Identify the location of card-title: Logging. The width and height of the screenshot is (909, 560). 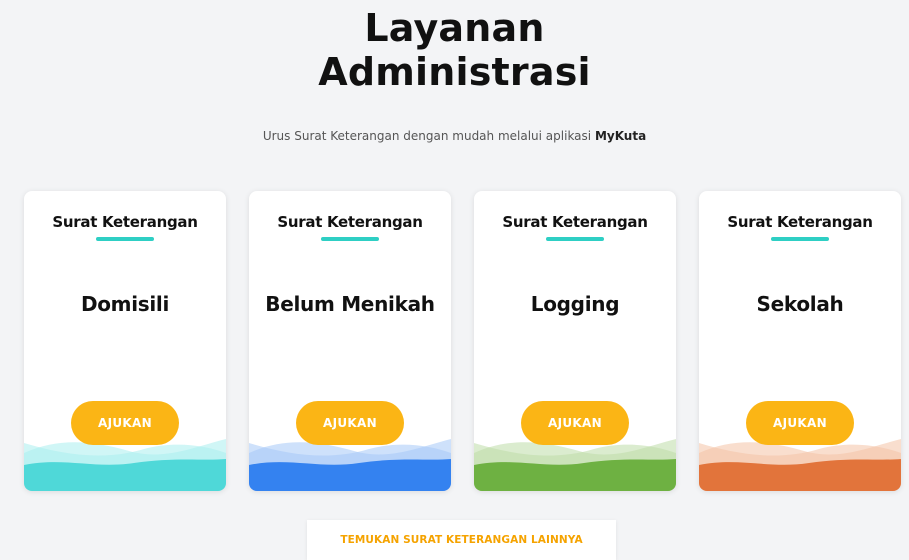
(575, 304).